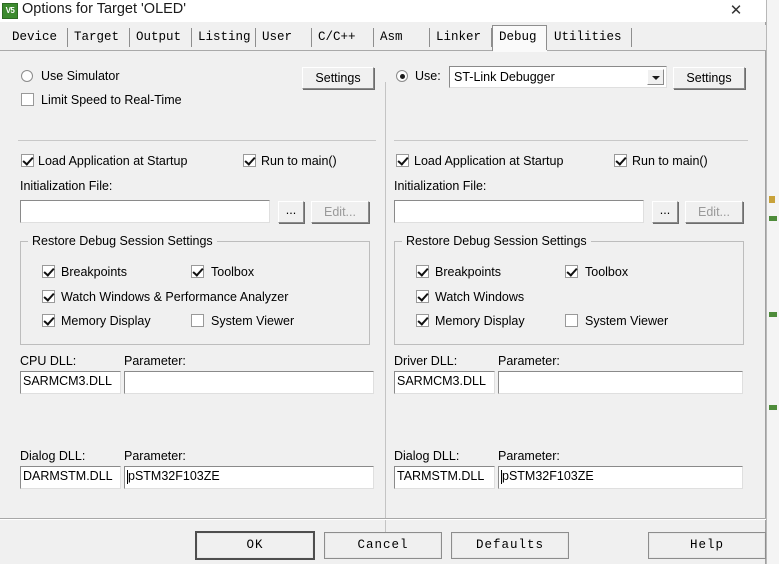 This screenshot has height=564, width=779. Describe the element at coordinates (428, 76) in the screenshot. I see `label-use-debugger: Use:` at that location.